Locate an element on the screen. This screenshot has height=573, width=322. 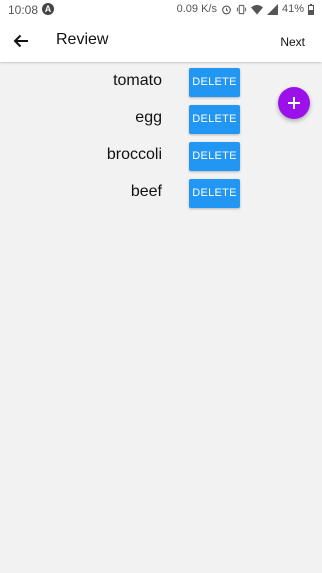
wifi-icon is located at coordinates (256, 9).